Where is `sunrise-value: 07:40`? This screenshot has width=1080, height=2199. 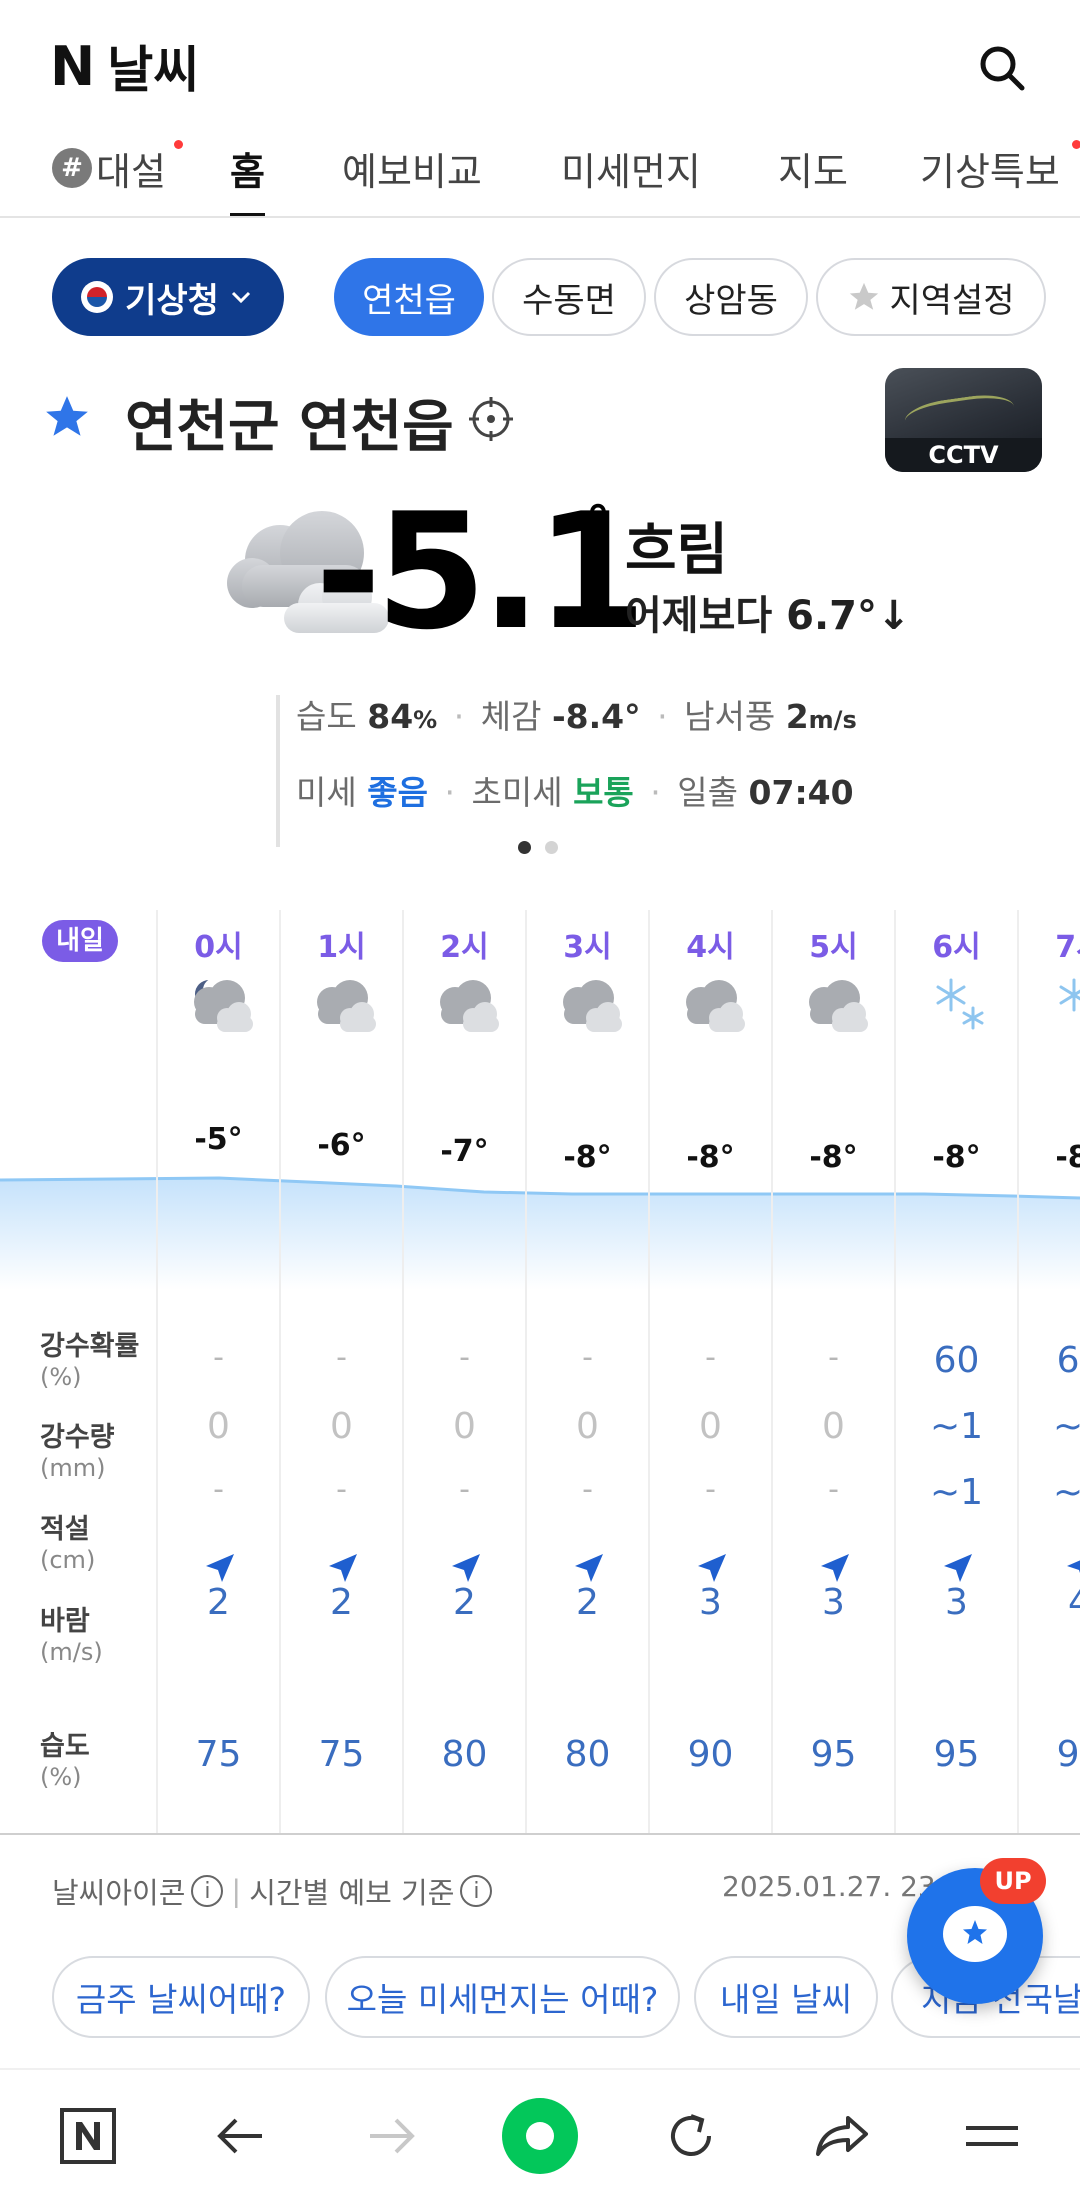 sunrise-value: 07:40 is located at coordinates (801, 792).